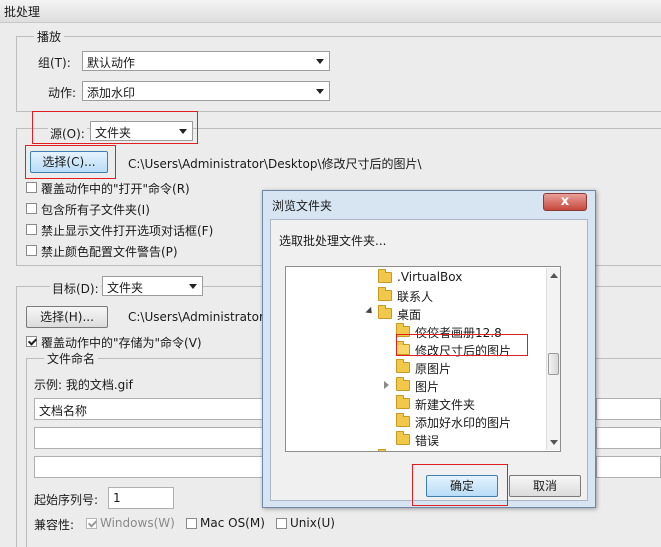 The image size is (661, 547). I want to click on tree-item-label: 联系人, so click(415, 297).